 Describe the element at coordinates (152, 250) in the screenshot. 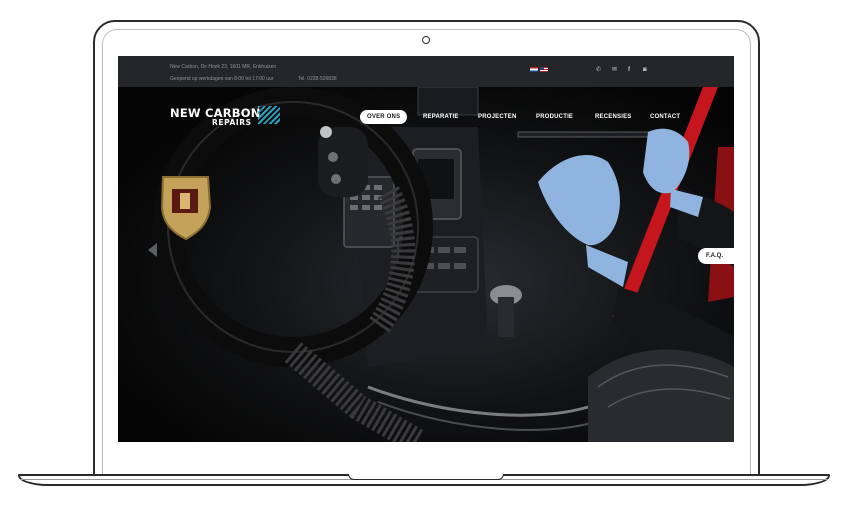

I see `slider-prev-arrow-icon` at that location.